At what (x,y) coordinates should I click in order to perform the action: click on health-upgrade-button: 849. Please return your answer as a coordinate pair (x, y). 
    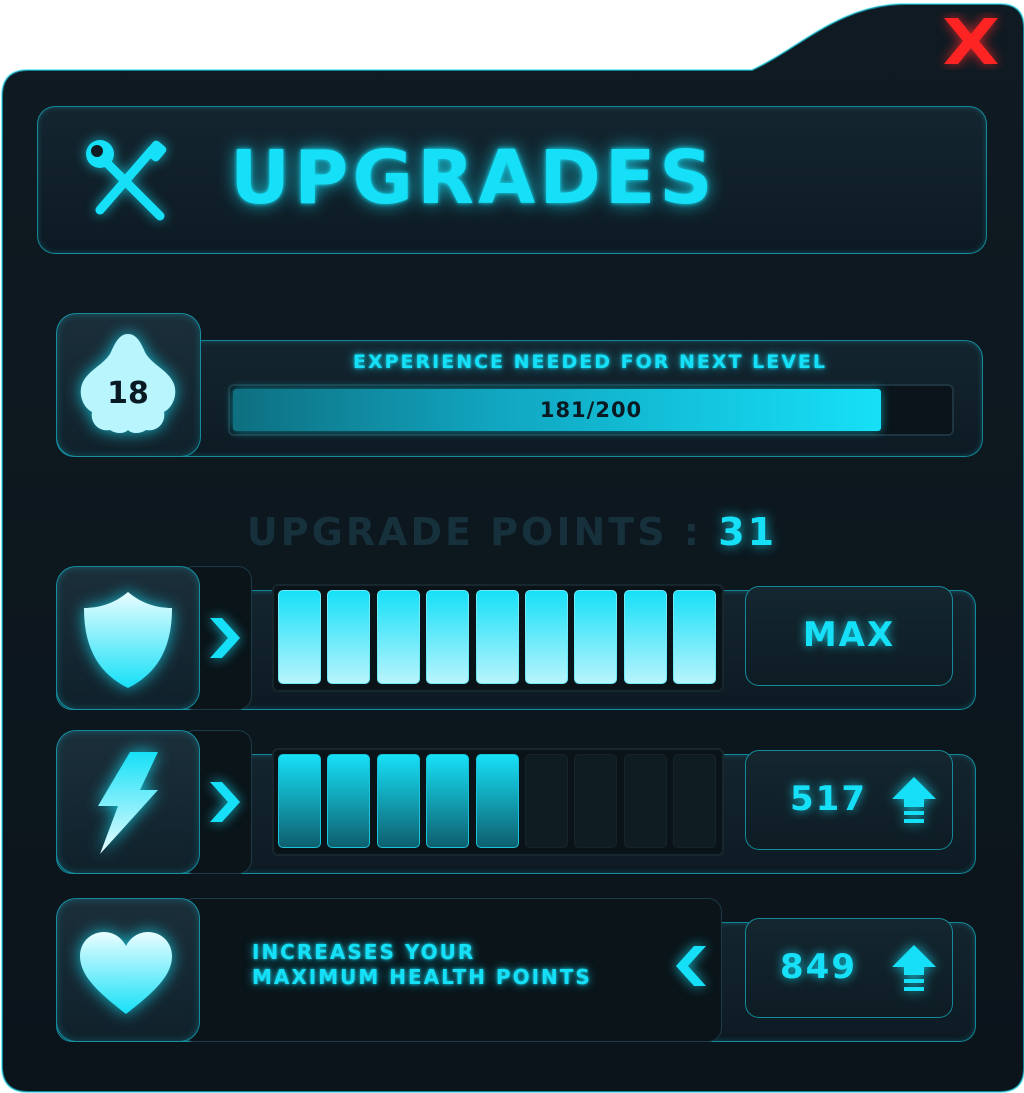
    Looking at the image, I should click on (849, 968).